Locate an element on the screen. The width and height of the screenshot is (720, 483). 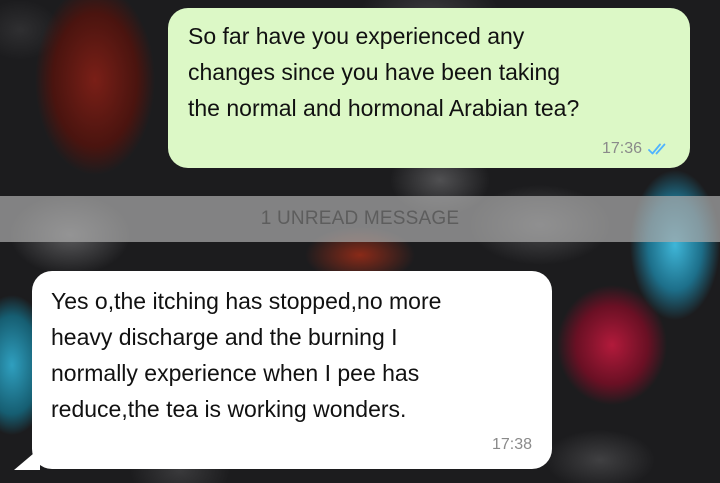
unread-messages-divider: 1 UNREAD MESSAGE is located at coordinates (360, 219).